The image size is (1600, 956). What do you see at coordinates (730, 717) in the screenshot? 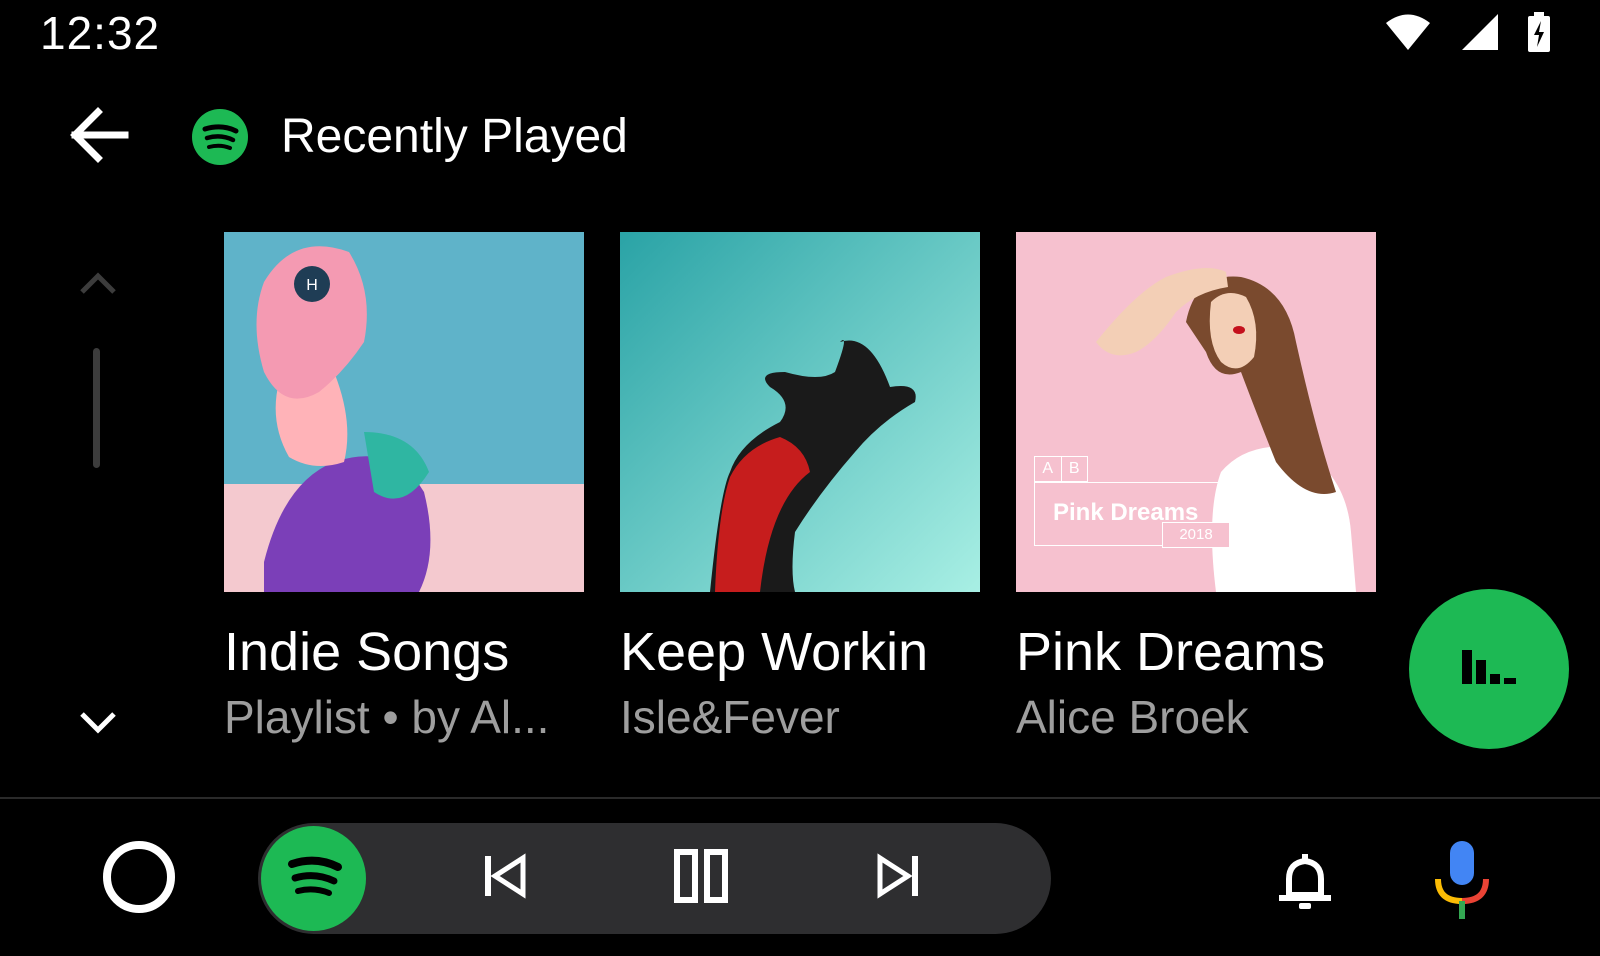
I see `card-subtitle: Isle&Fever` at bounding box center [730, 717].